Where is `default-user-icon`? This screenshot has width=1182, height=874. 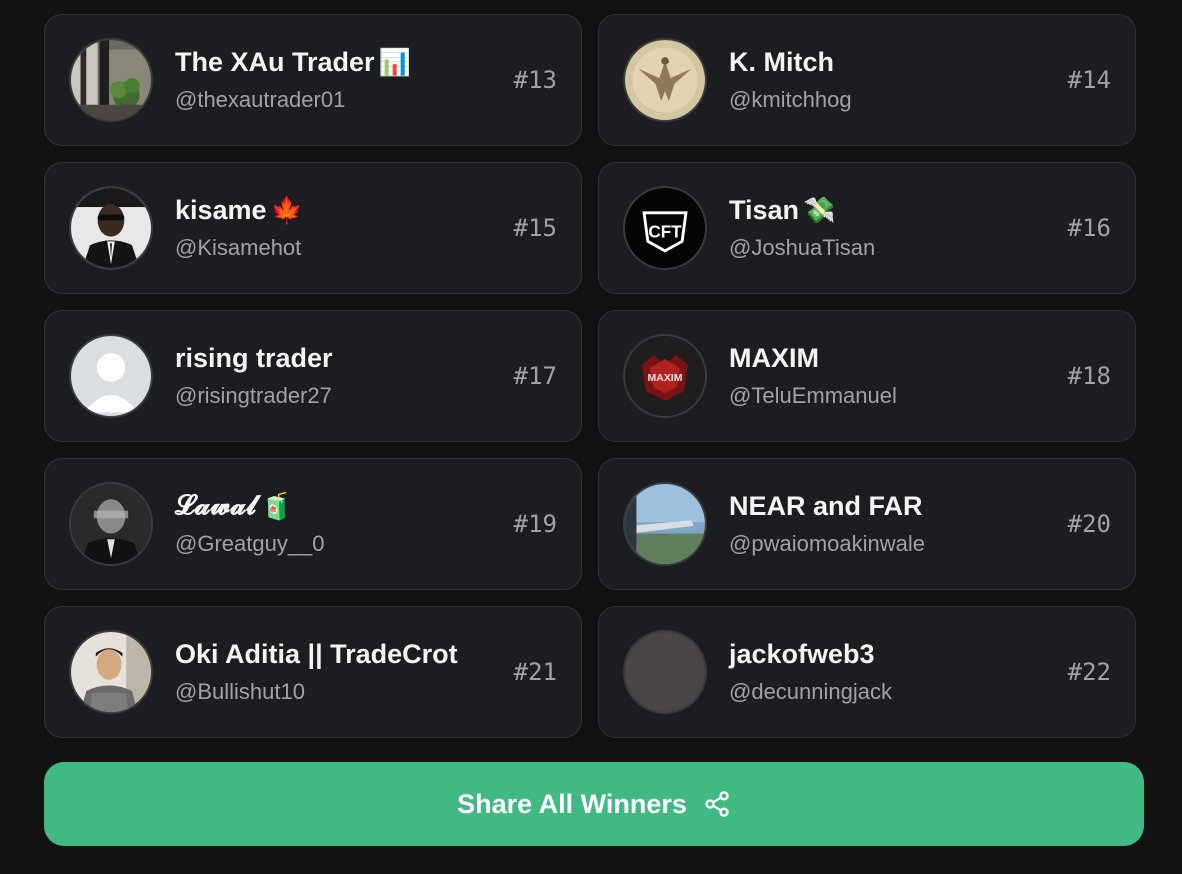
default-user-icon is located at coordinates (111, 376).